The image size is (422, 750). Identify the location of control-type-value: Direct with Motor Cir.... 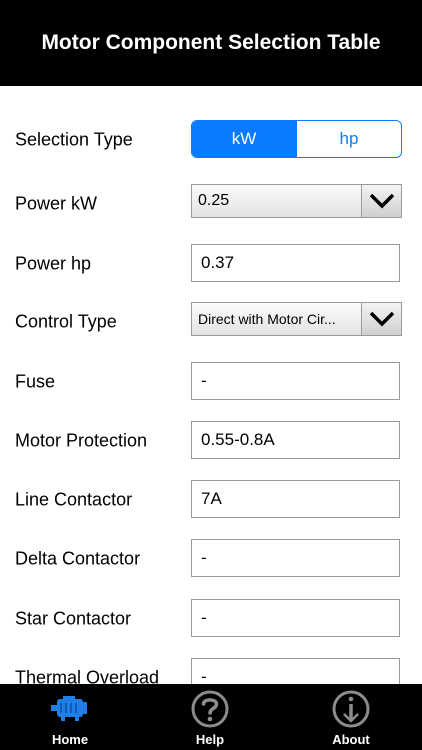
(267, 319).